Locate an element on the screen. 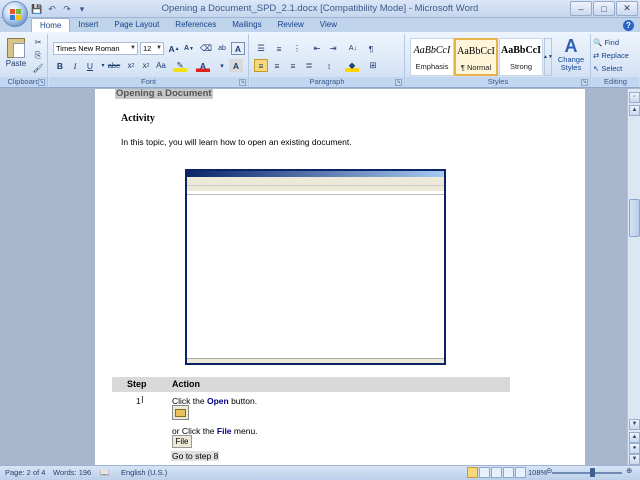  grow-font-icon: A ▲ is located at coordinates (174, 48).